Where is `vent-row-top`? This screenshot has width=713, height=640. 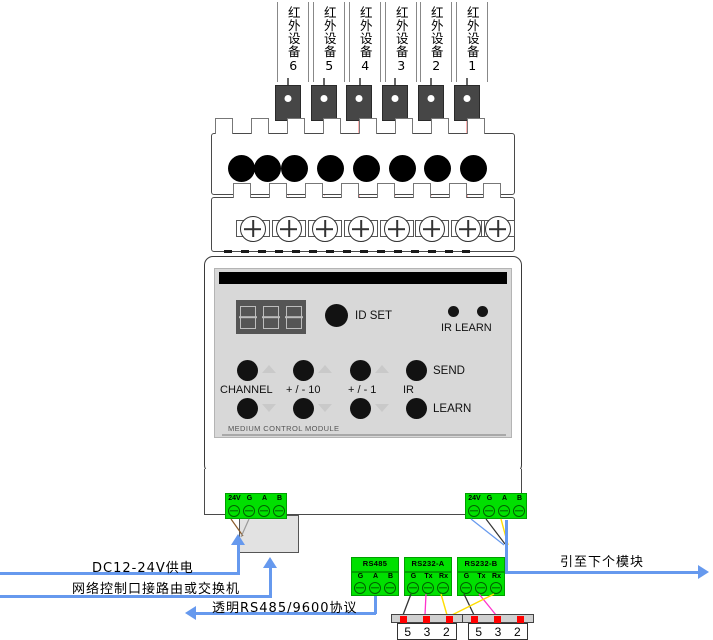
vent-row-top is located at coordinates (347, 251).